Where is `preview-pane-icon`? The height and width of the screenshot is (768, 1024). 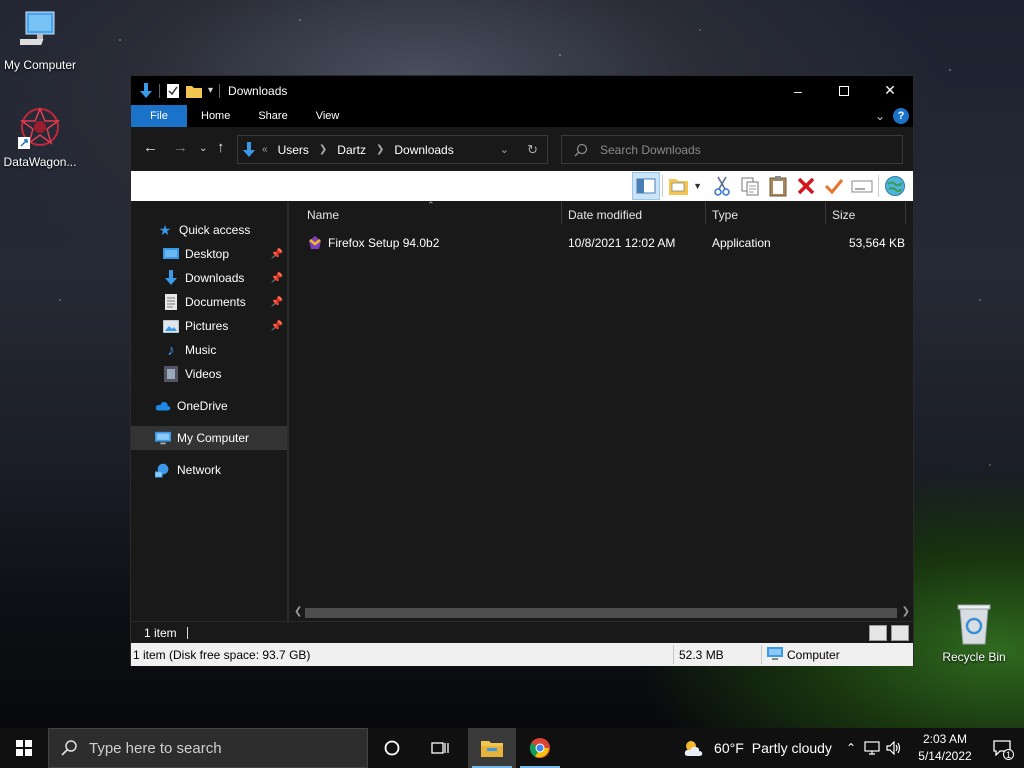
preview-pane-icon is located at coordinates (646, 186).